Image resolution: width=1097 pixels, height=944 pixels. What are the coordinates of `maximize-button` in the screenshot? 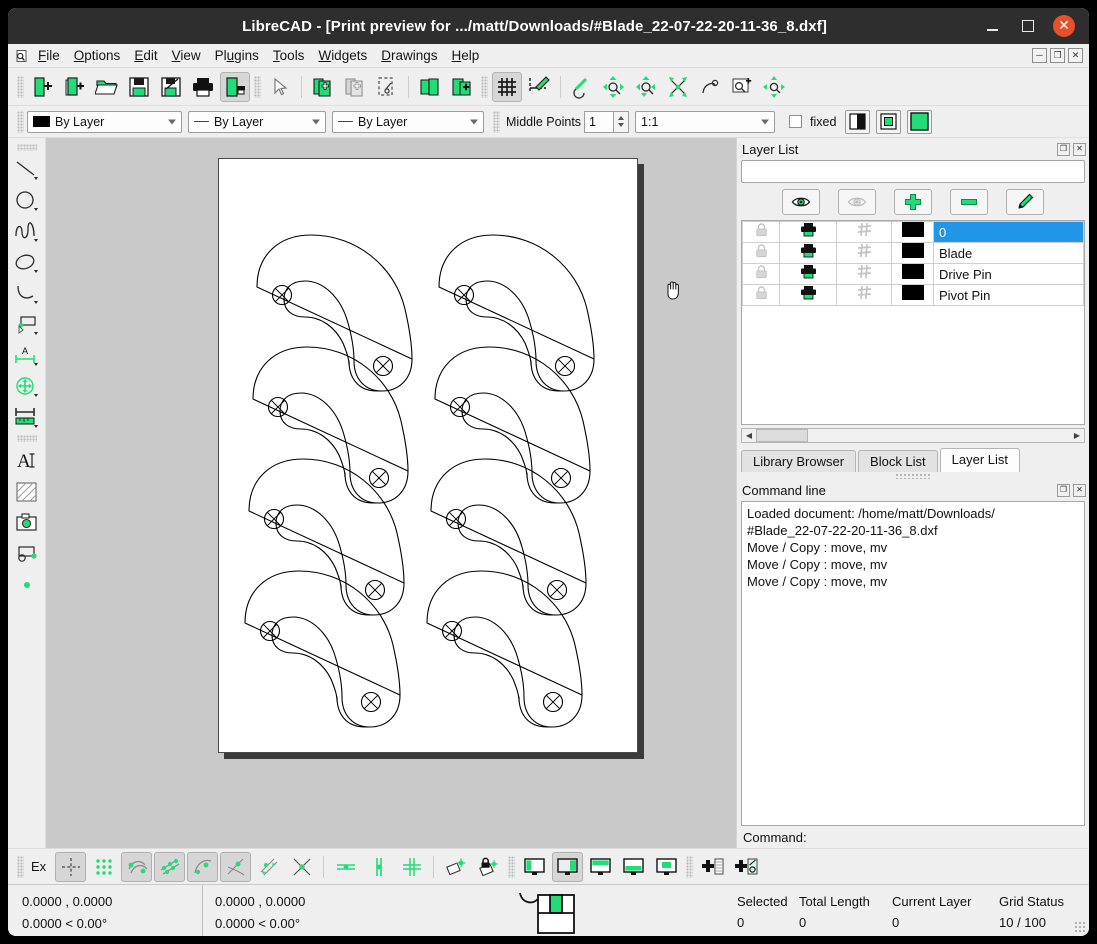 It's located at (1028, 26).